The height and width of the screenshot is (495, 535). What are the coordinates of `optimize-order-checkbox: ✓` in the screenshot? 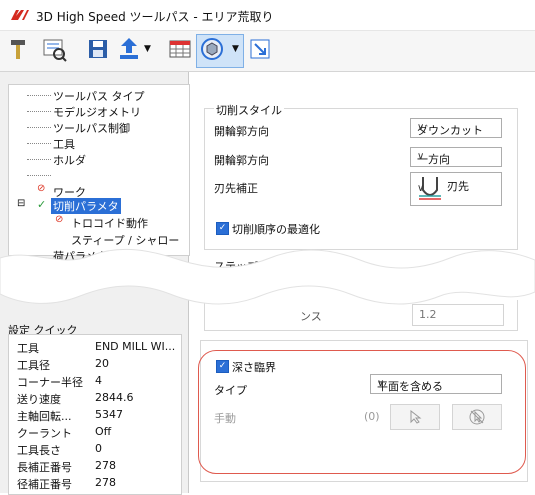 It's located at (222, 228).